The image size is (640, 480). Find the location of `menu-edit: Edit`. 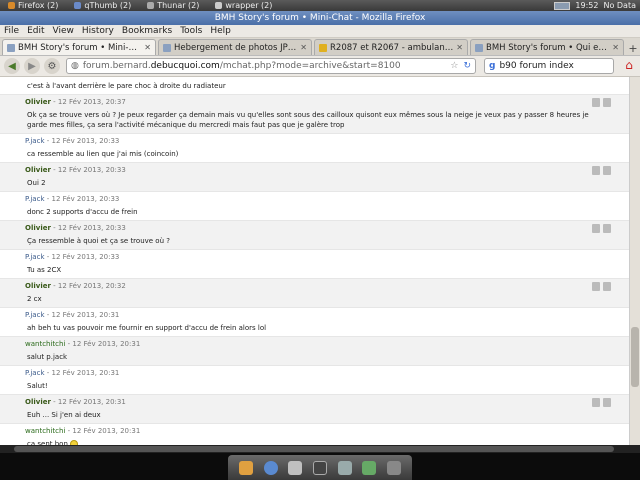

menu-edit: Edit is located at coordinates (35, 31).